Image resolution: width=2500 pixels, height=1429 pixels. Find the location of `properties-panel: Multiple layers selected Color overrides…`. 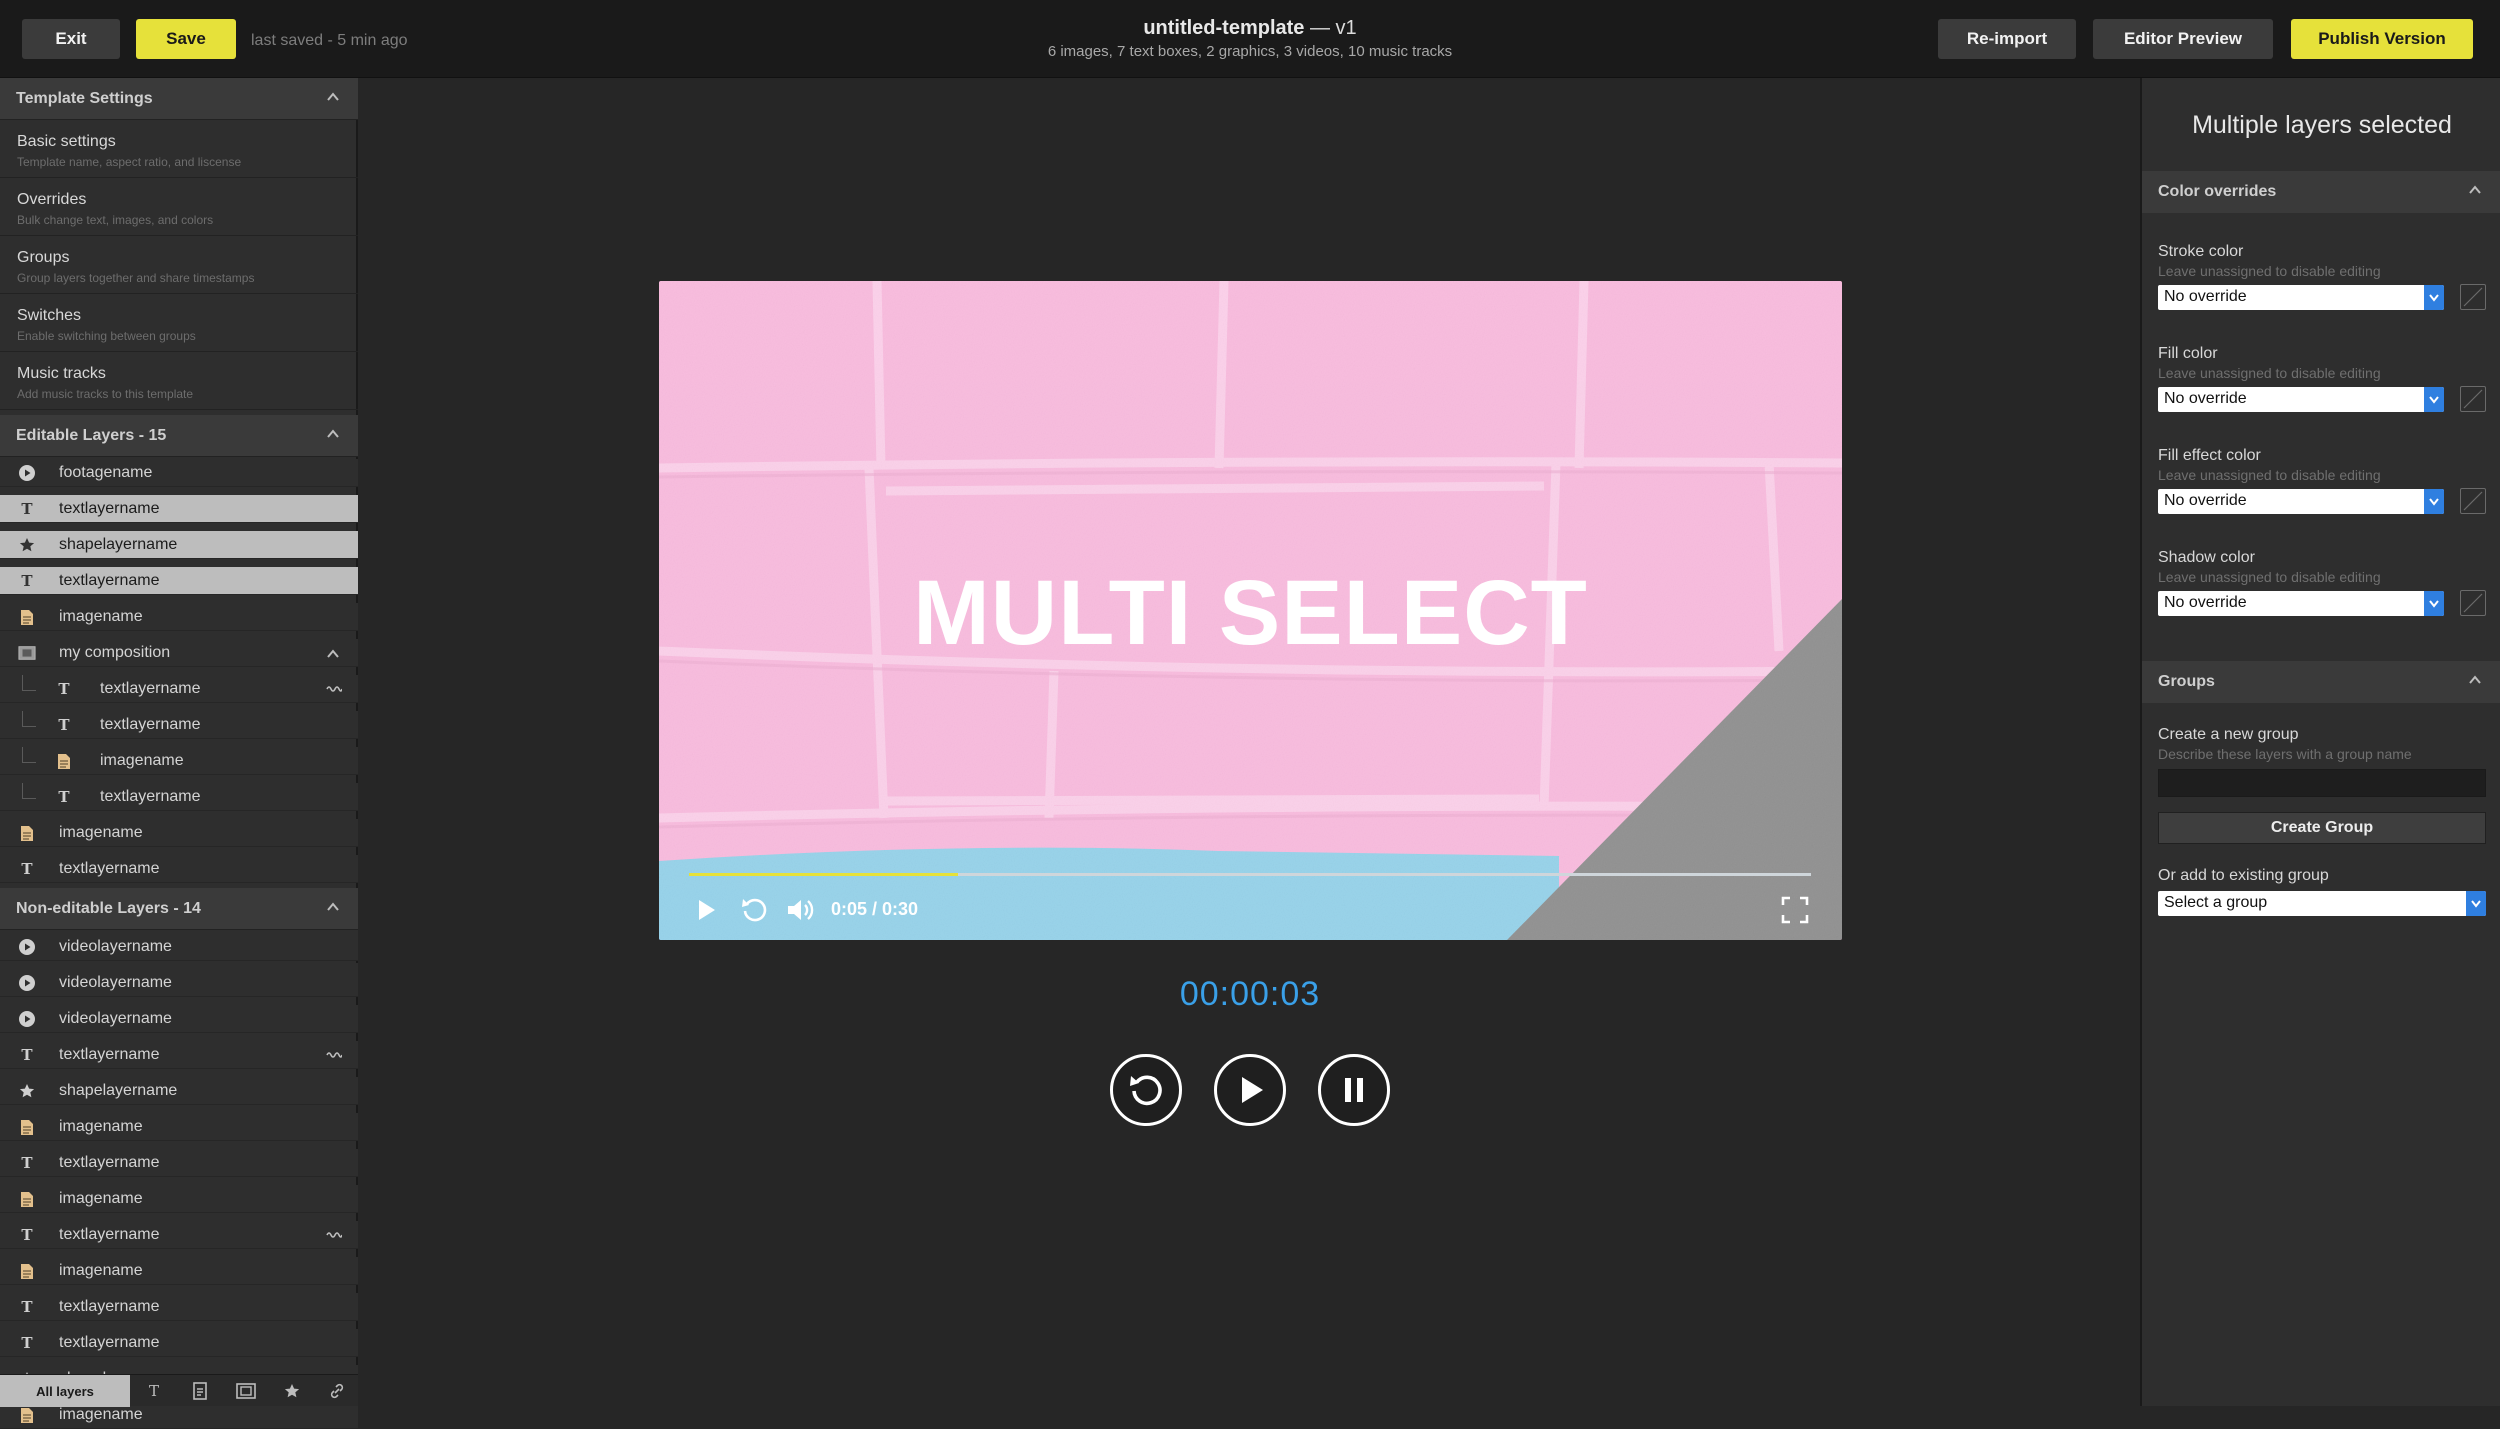

properties-panel: Multiple layers selected Color overrides… is located at coordinates (2320, 742).